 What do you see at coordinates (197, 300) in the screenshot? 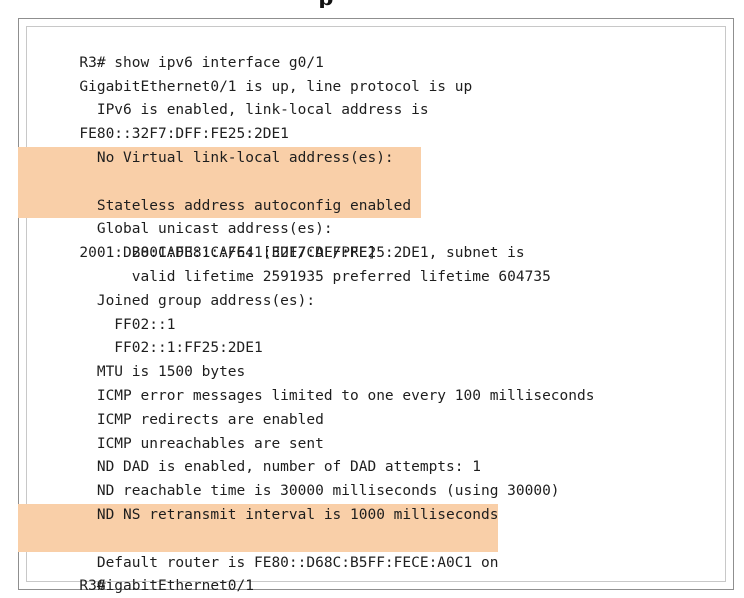
I see `terminal-line-text: Joined group address(es):` at bounding box center [197, 300].